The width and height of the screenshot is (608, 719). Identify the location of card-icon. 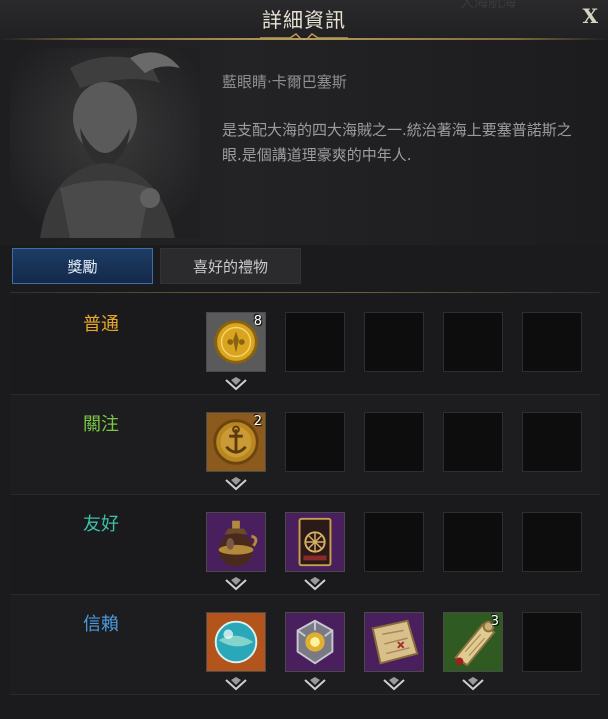
(315, 542).